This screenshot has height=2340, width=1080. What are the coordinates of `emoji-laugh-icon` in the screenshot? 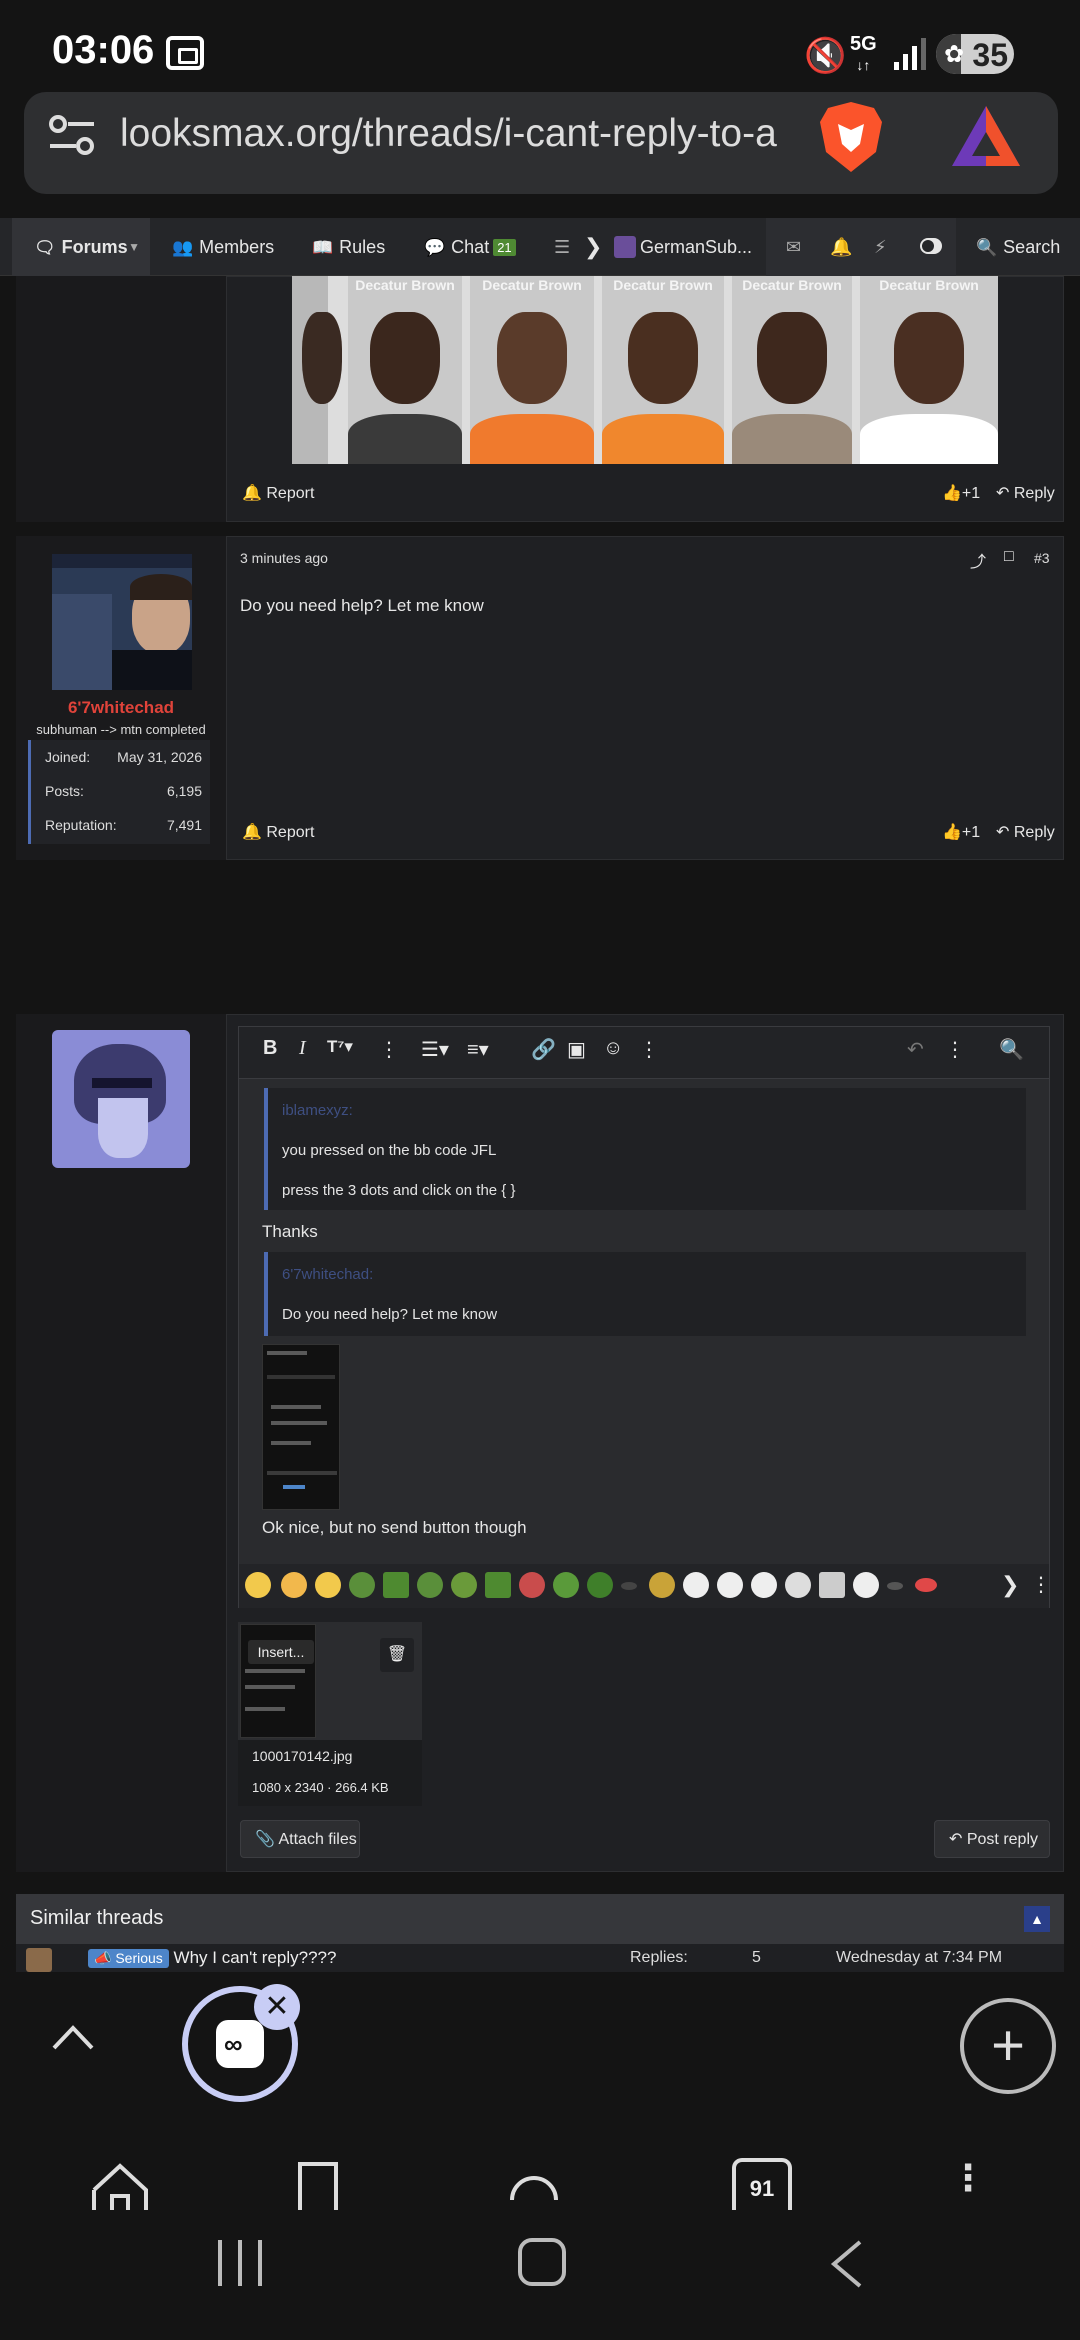 It's located at (258, 1585).